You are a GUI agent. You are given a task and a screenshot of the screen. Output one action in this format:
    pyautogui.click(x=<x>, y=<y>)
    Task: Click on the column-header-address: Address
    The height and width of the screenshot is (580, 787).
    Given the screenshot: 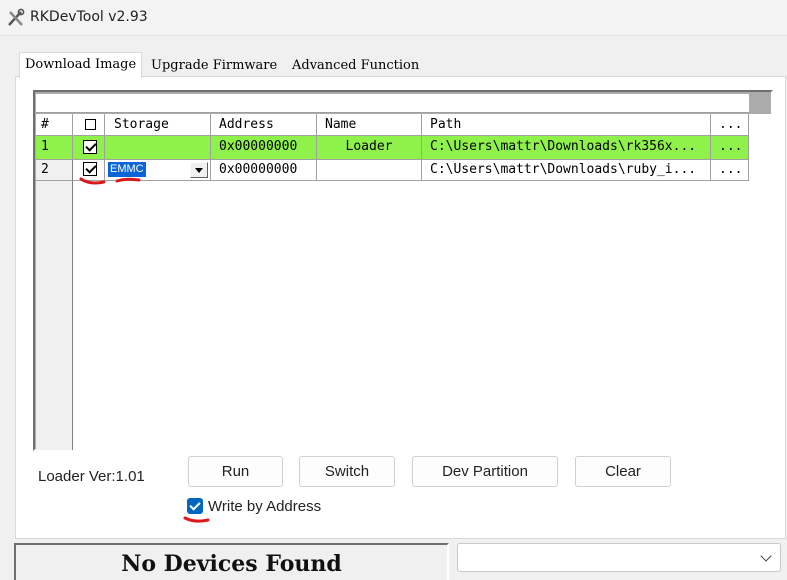 What is the action you would take?
    pyautogui.click(x=264, y=125)
    